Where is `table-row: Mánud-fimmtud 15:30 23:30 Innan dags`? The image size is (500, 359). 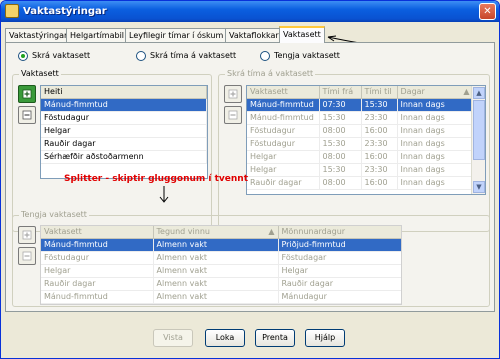 table-row: Mánud-fimmtud 15:30 23:30 Innan dags is located at coordinates (360, 118).